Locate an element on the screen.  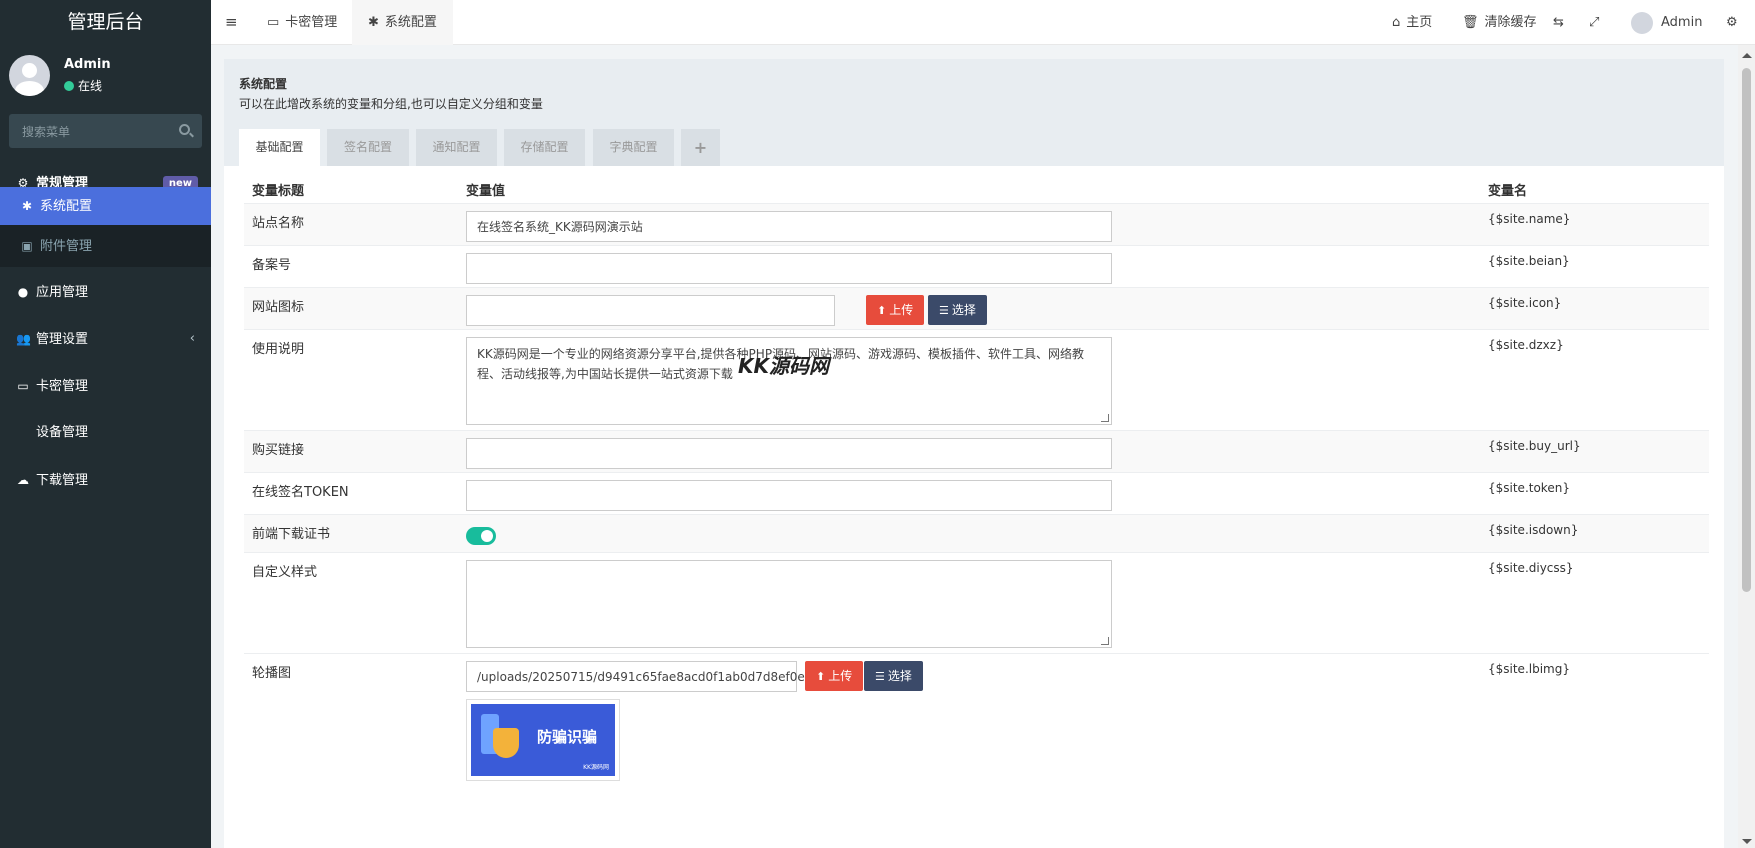
row-variable-name: {$site.buy_url} is located at coordinates (1534, 446).